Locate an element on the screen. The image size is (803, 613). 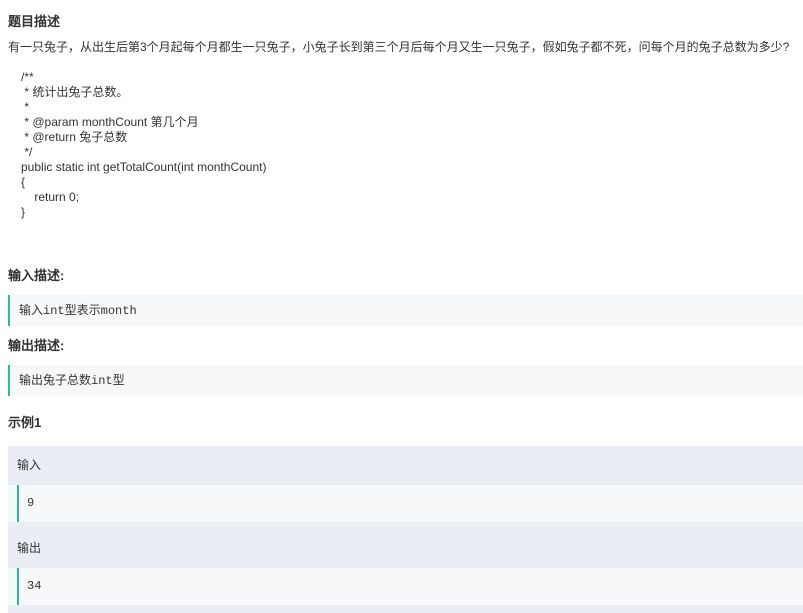
example-input-box: 9 is located at coordinates (405, 503).